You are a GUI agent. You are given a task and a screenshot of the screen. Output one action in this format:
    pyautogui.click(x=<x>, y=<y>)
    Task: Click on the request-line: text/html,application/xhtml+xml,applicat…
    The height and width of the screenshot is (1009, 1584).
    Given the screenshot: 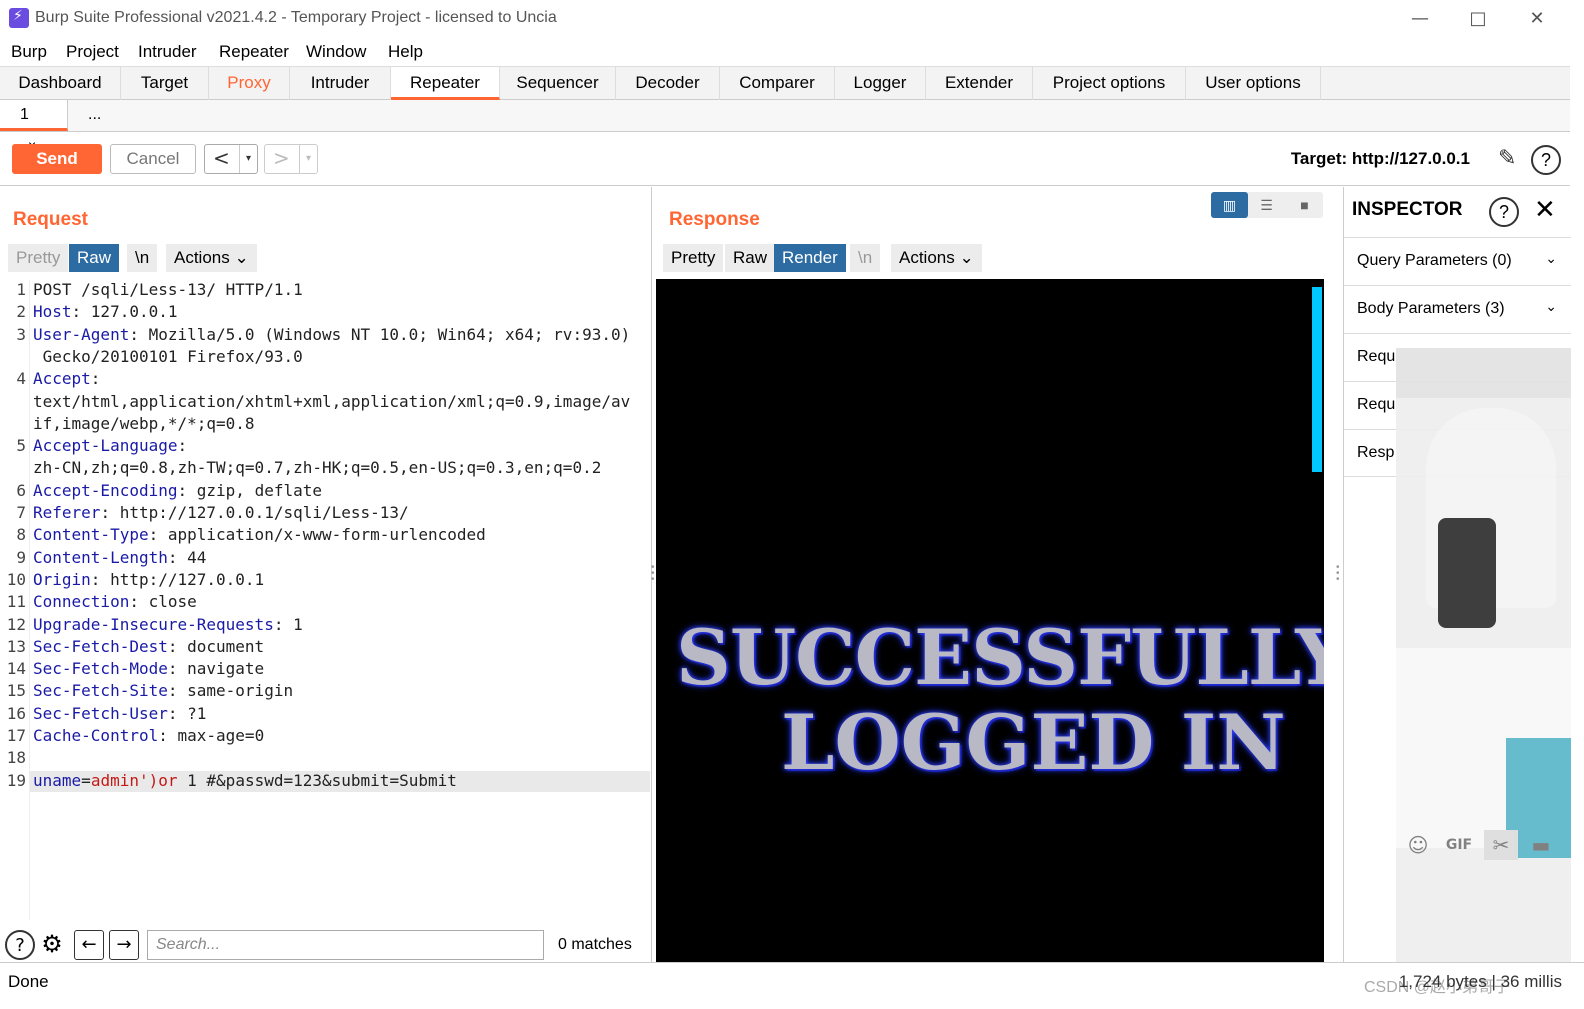 What is the action you would take?
    pyautogui.click(x=331, y=401)
    